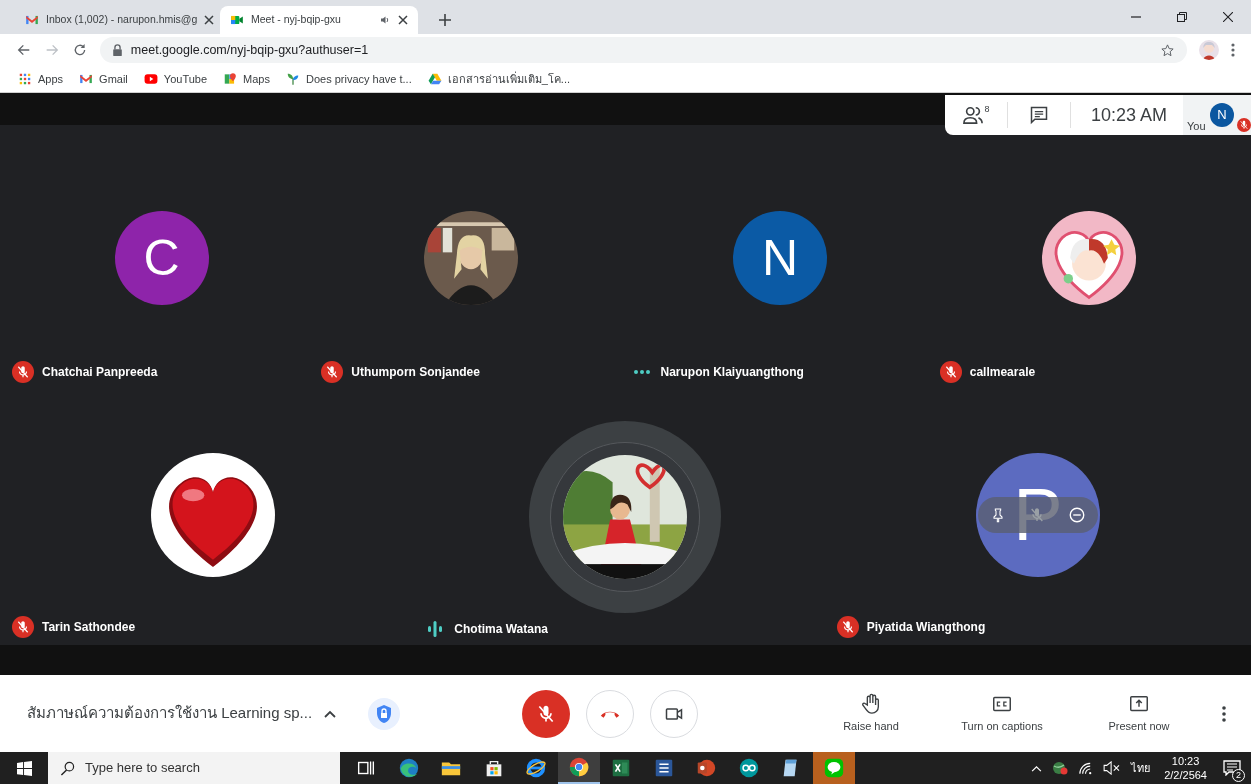 This screenshot has height=784, width=1251. What do you see at coordinates (973, 115) in the screenshot?
I see `people-icon` at bounding box center [973, 115].